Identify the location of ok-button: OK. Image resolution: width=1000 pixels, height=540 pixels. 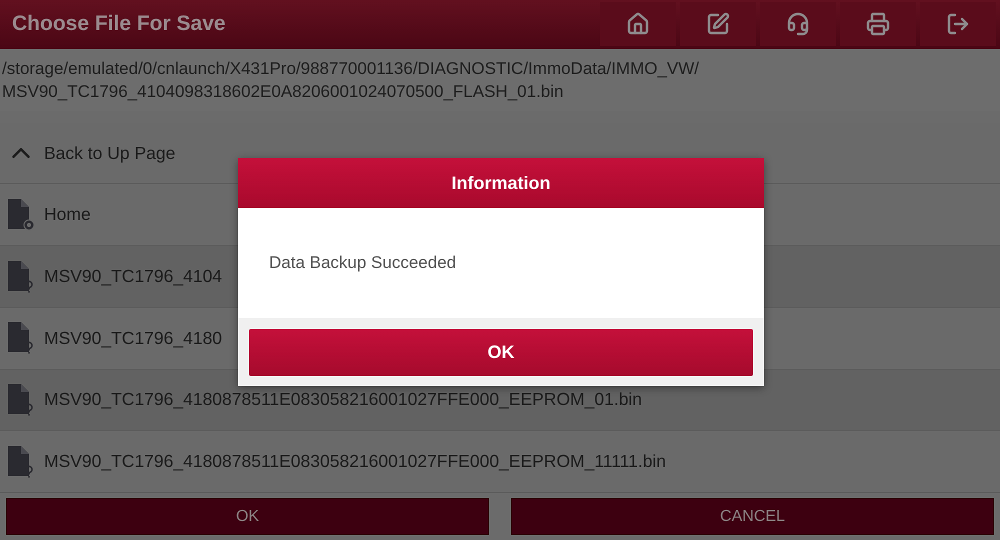
(247, 517).